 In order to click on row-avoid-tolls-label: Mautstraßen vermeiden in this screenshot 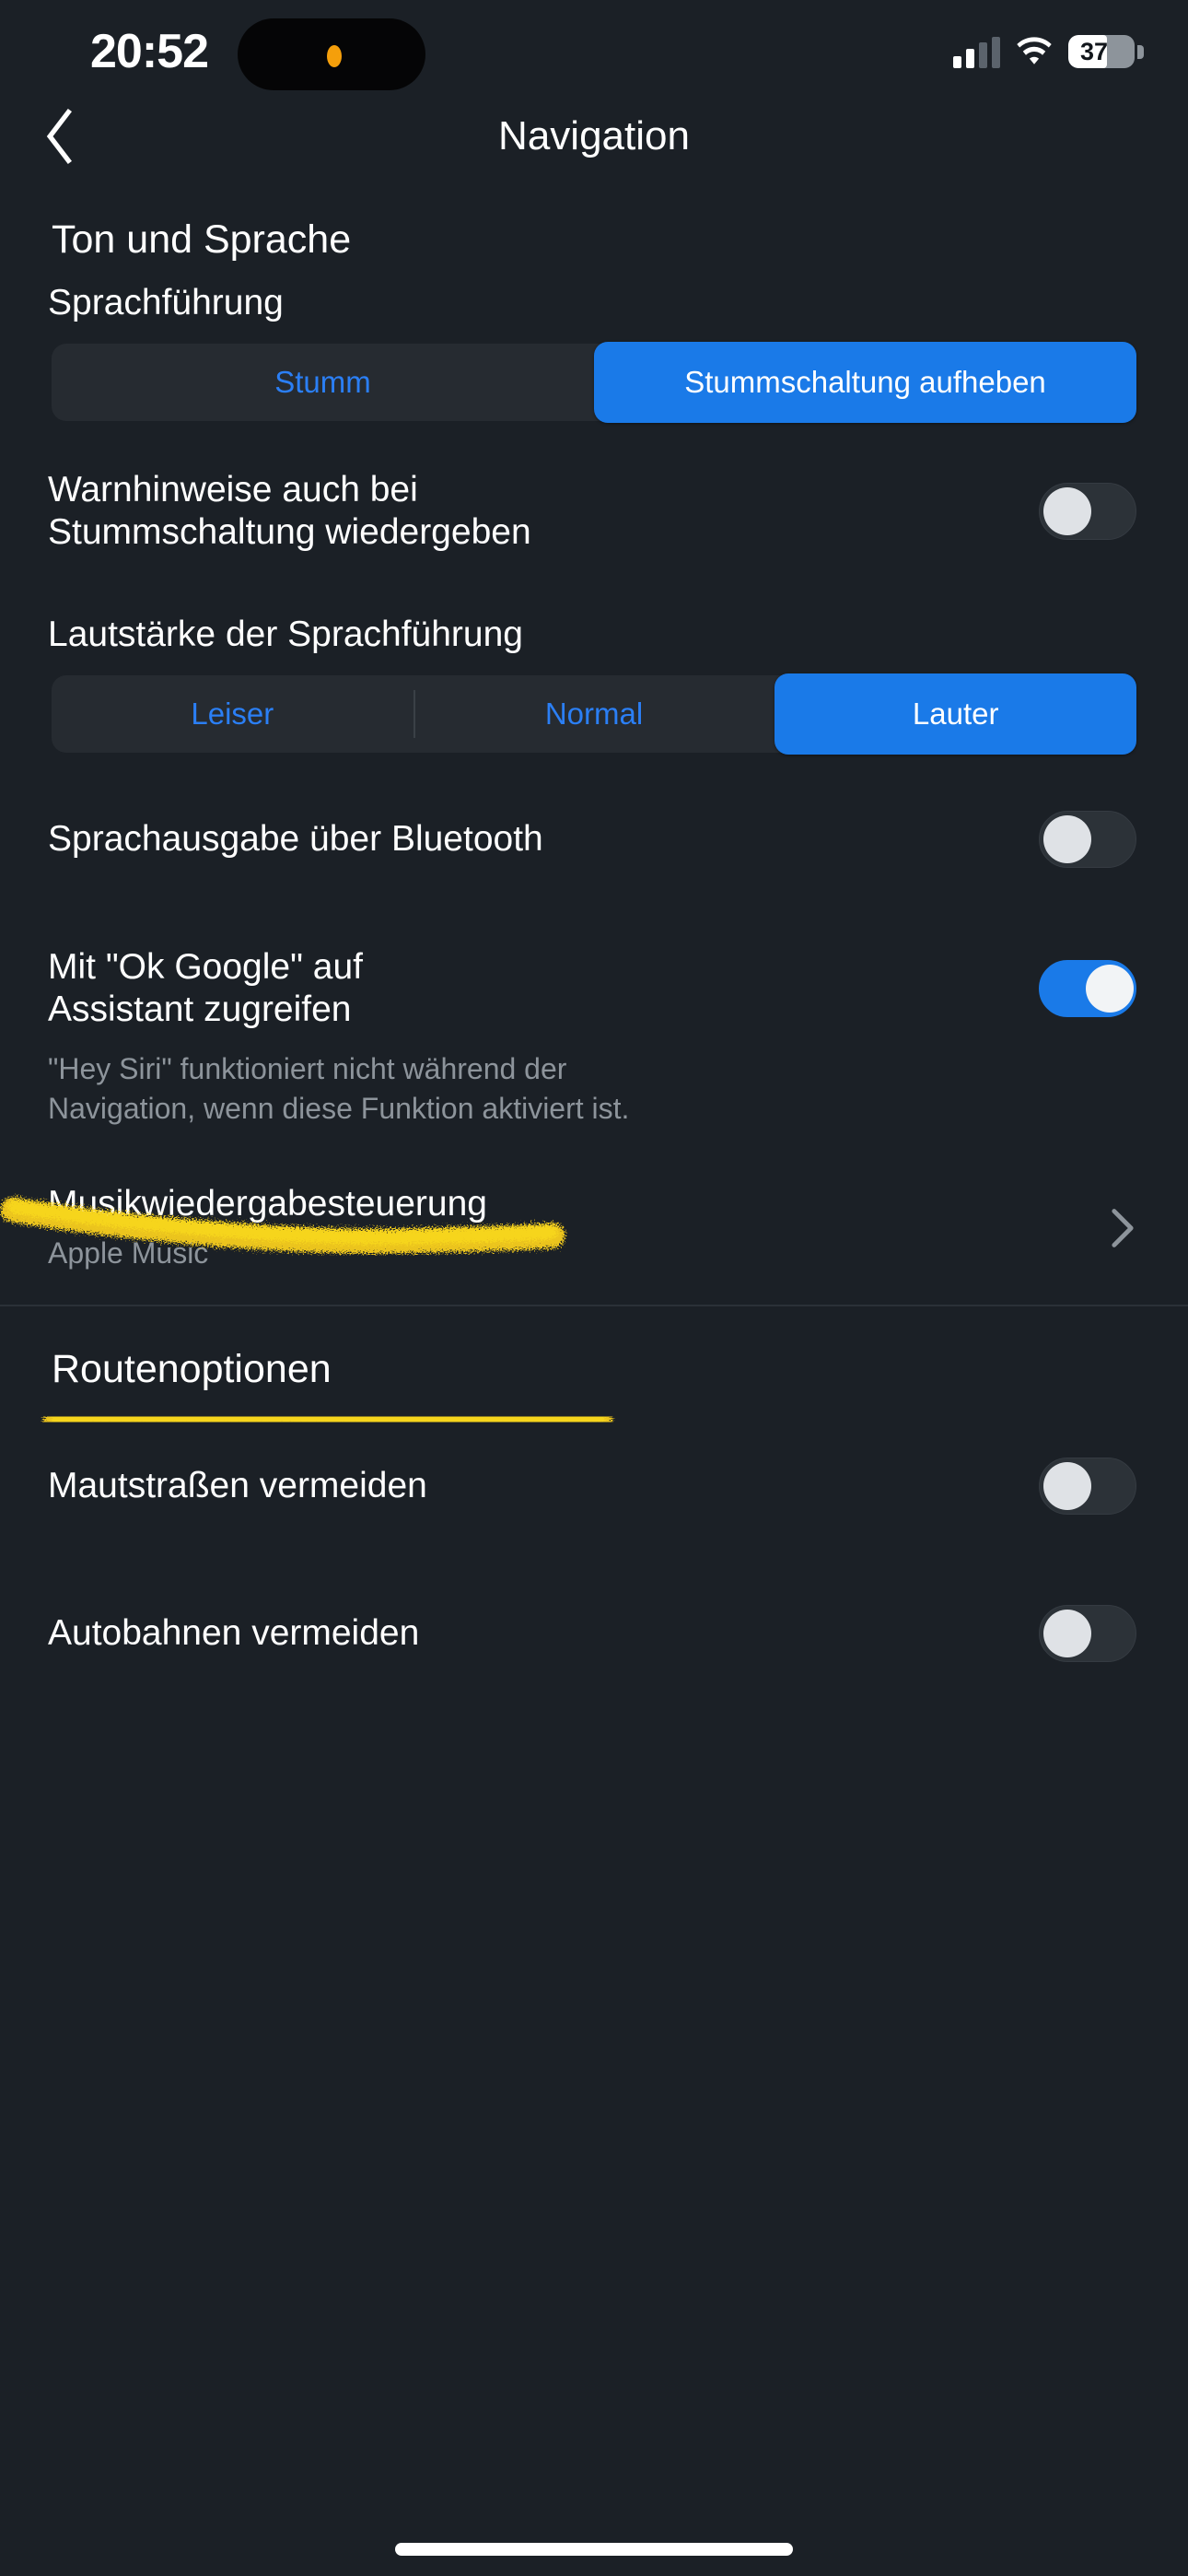, I will do `click(237, 1485)`.